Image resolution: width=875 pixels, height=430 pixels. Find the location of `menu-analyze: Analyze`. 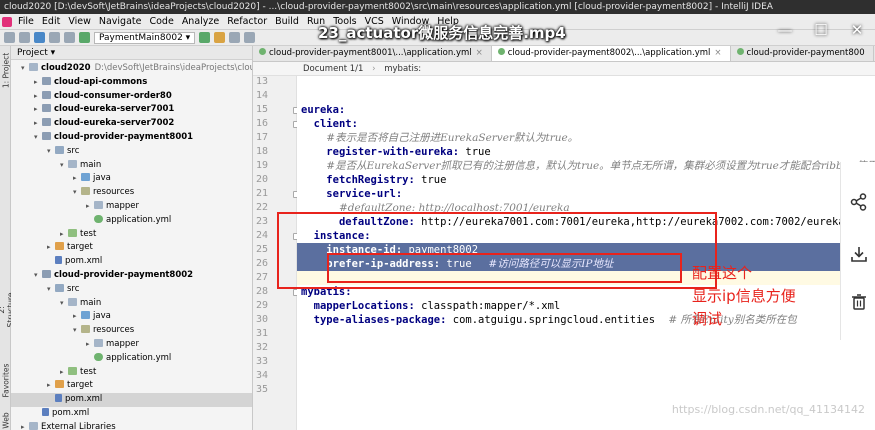

menu-analyze: Analyze is located at coordinates (200, 21).